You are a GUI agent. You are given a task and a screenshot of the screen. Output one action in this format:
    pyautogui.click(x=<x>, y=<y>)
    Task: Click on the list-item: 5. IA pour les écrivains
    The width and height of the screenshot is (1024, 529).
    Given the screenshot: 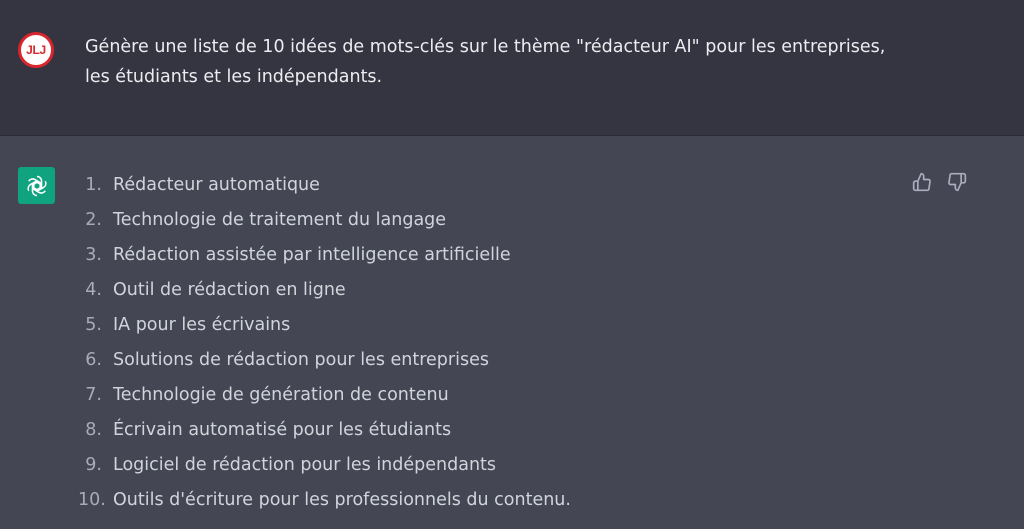 What is the action you would take?
    pyautogui.click(x=324, y=327)
    